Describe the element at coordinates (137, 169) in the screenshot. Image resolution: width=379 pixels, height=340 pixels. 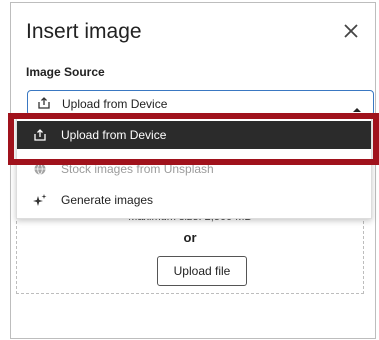
I see `menu-item-label: Stock images from Unsplash` at that location.